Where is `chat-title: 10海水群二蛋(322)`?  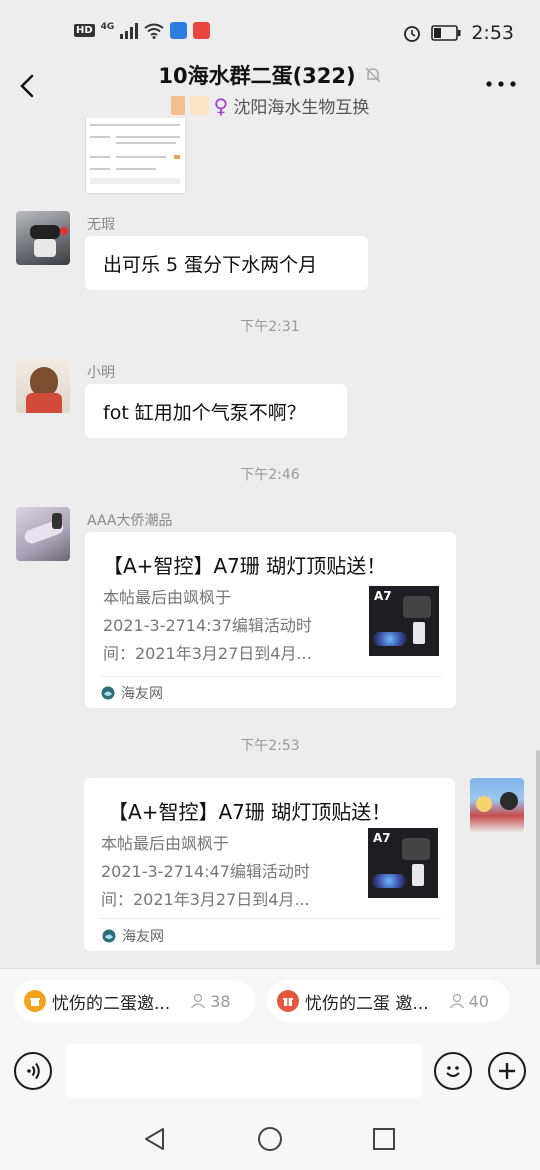 chat-title: 10海水群二蛋(322) is located at coordinates (257, 76).